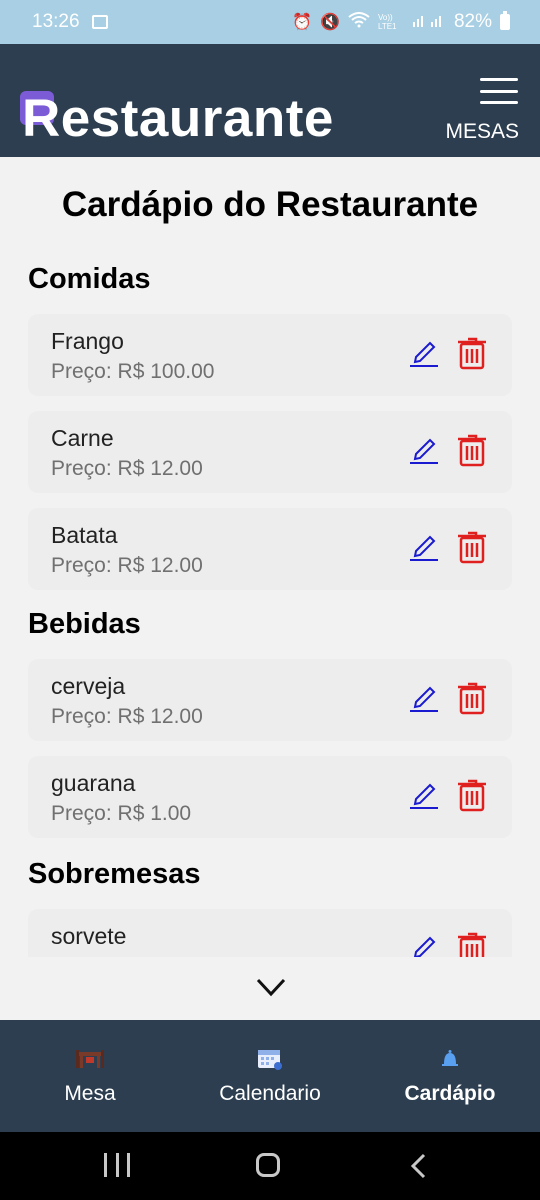  What do you see at coordinates (271, 987) in the screenshot?
I see `chevron-down-icon` at bounding box center [271, 987].